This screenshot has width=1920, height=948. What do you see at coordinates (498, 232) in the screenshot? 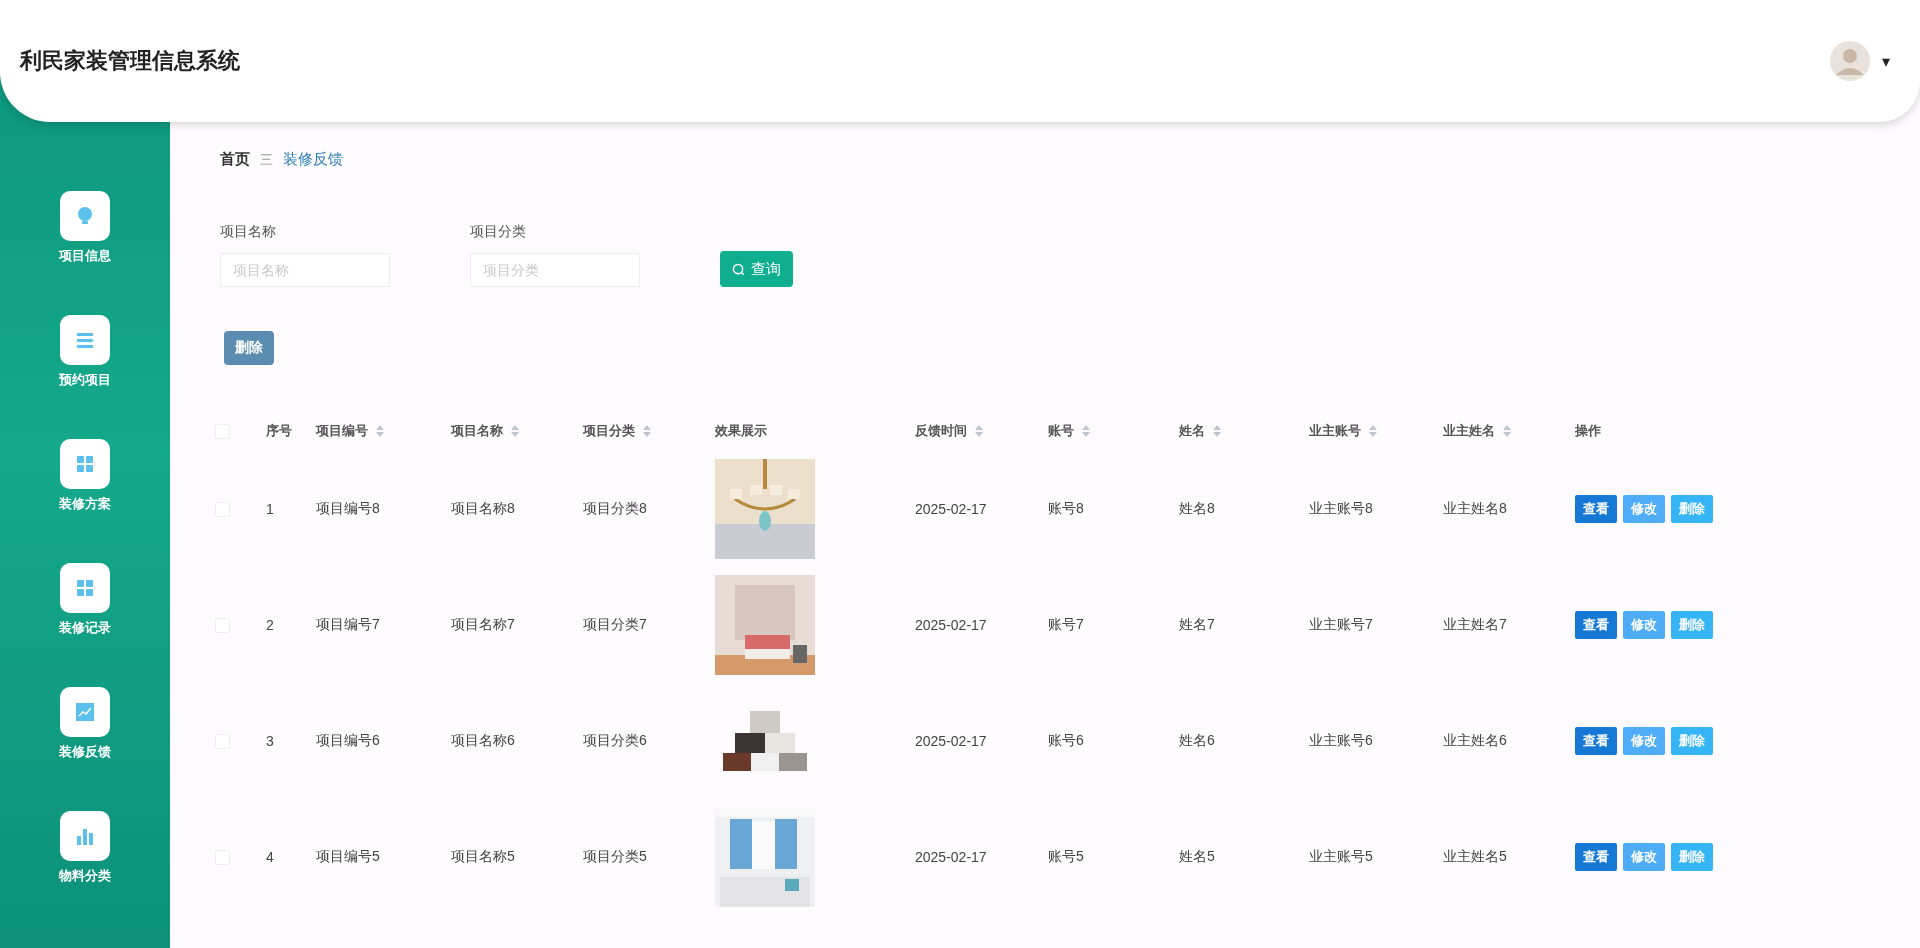
I see `filter-label: 项目分类` at bounding box center [498, 232].